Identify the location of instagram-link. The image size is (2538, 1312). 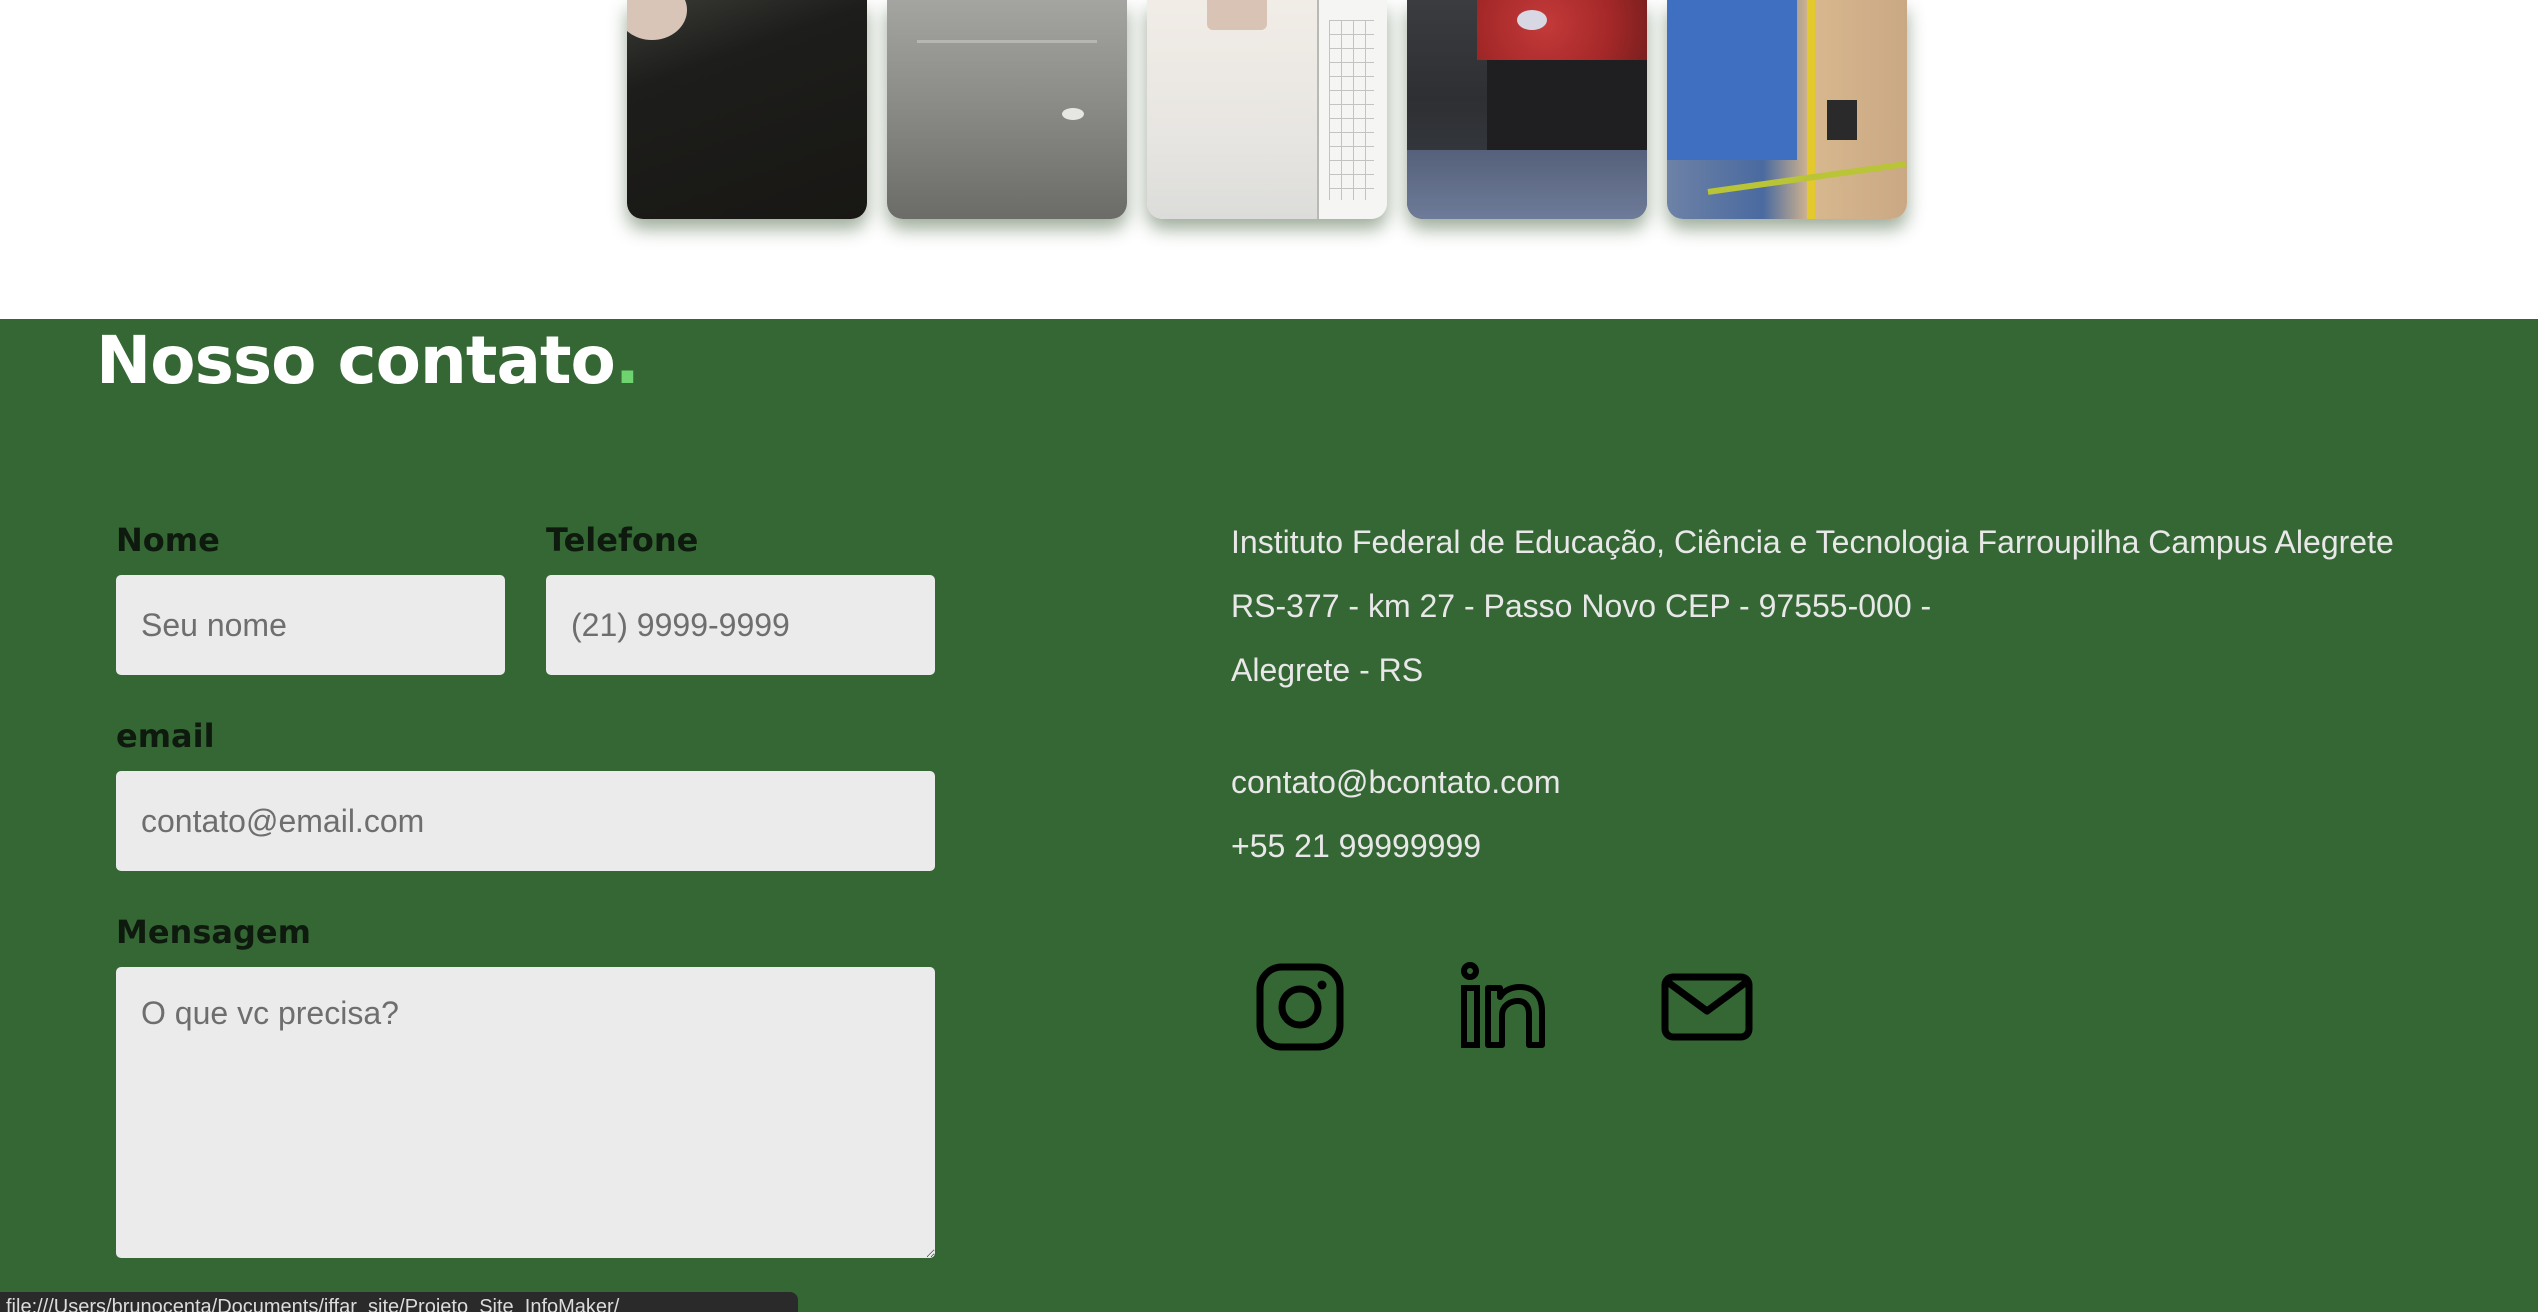
(1300, 1007).